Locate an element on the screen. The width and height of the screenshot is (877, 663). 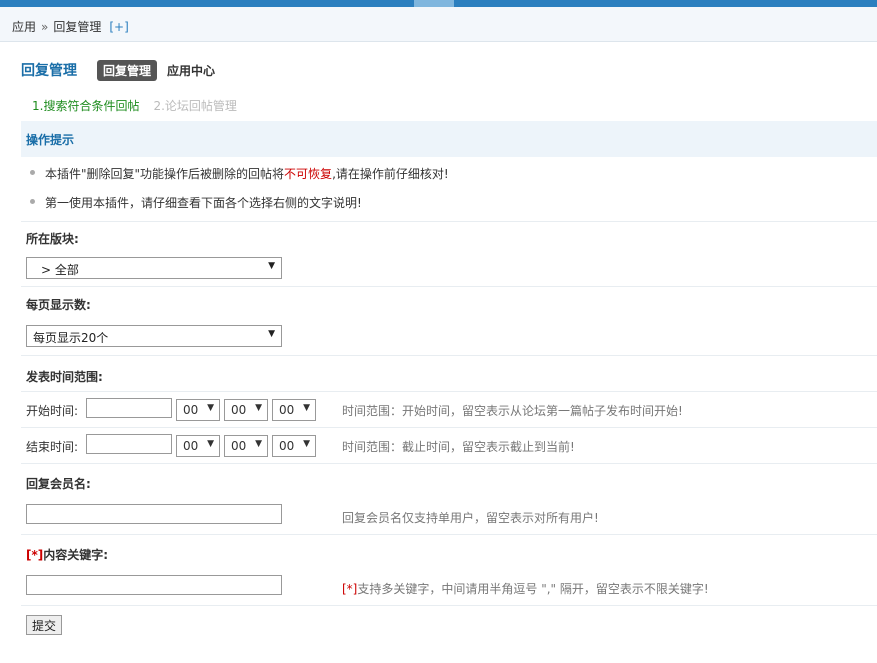
breadcrumb: 应用 » 回复管理 [+] is located at coordinates (438, 24).